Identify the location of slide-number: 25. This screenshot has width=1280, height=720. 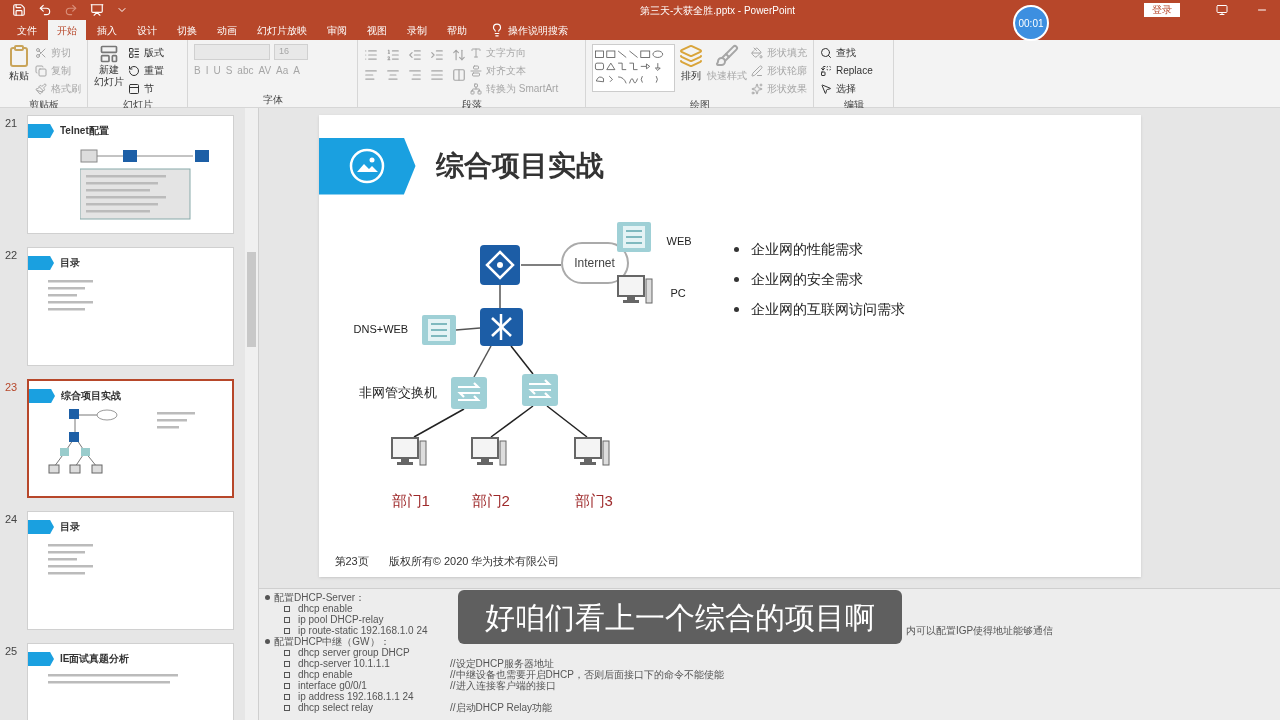
(12, 651).